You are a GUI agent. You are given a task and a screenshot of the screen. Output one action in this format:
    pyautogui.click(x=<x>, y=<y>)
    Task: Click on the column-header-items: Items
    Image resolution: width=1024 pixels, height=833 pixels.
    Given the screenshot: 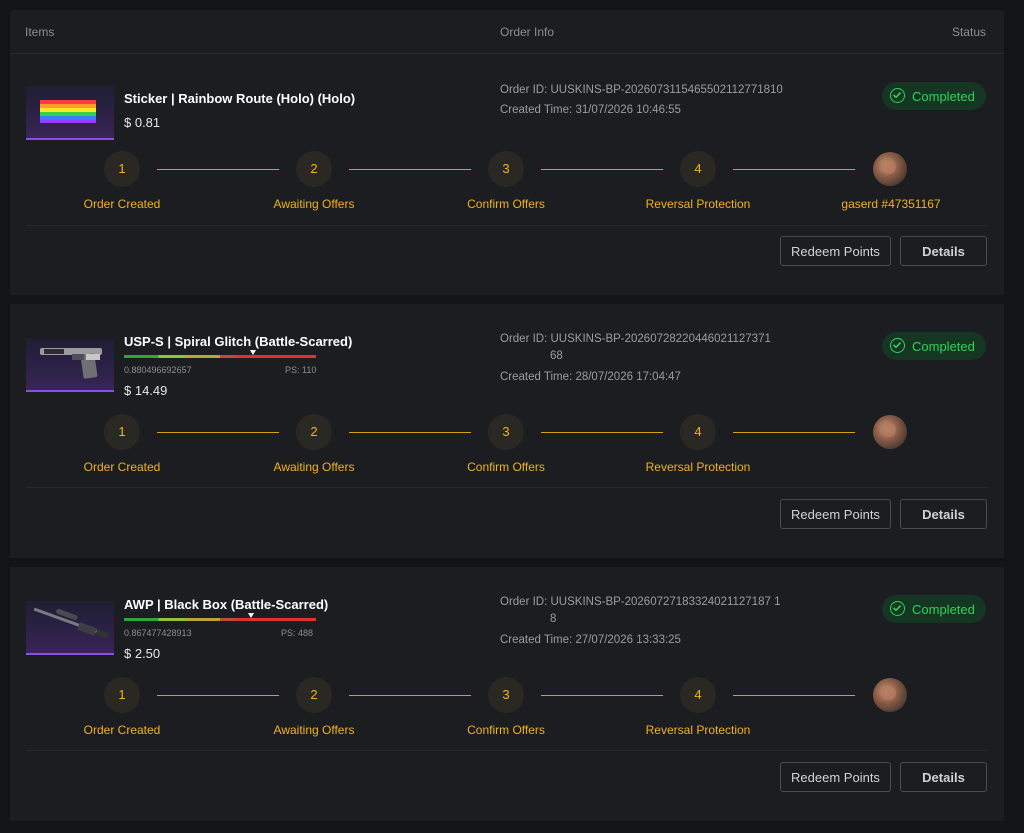 What is the action you would take?
    pyautogui.click(x=40, y=32)
    